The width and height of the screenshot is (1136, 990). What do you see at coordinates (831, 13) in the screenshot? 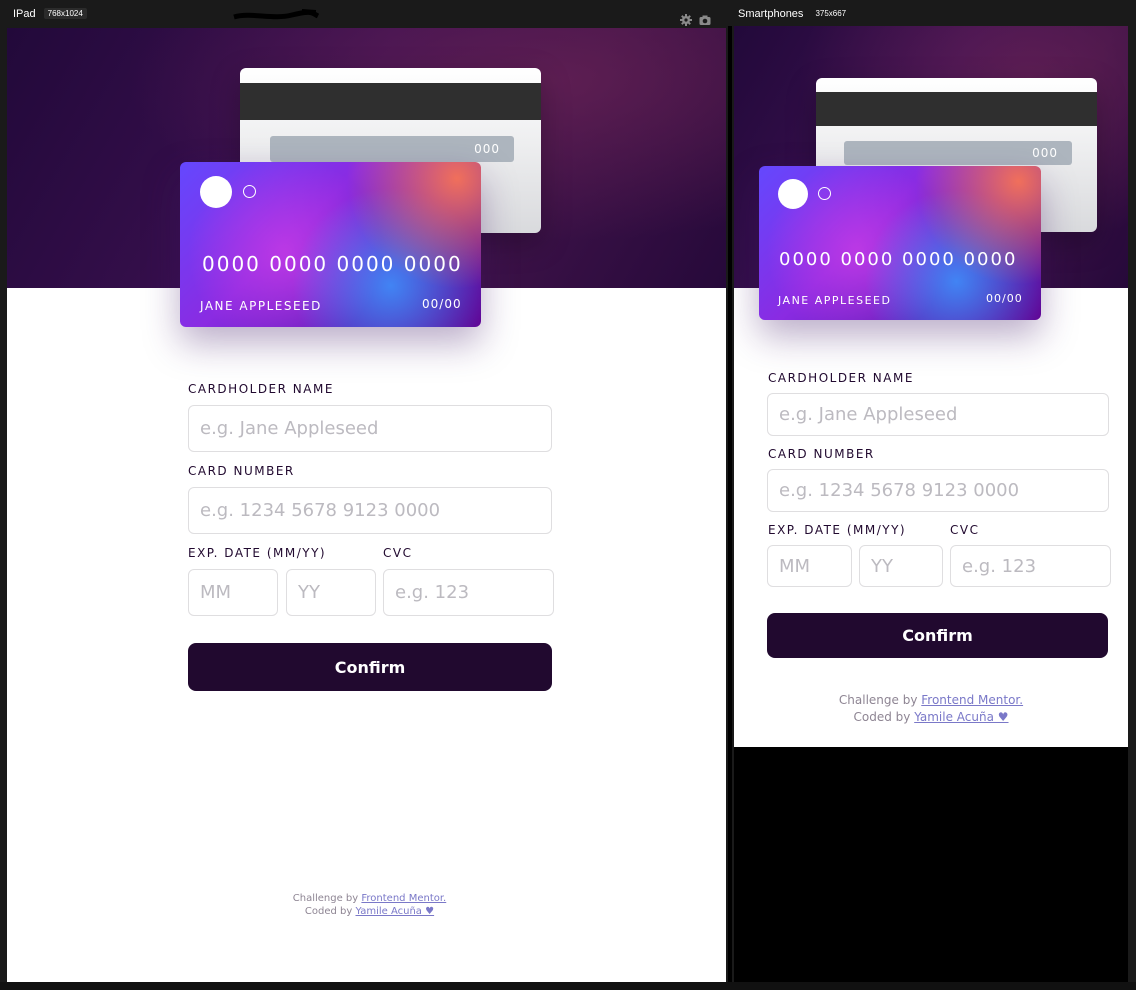
I see `phone-device-size: 375x667` at bounding box center [831, 13].